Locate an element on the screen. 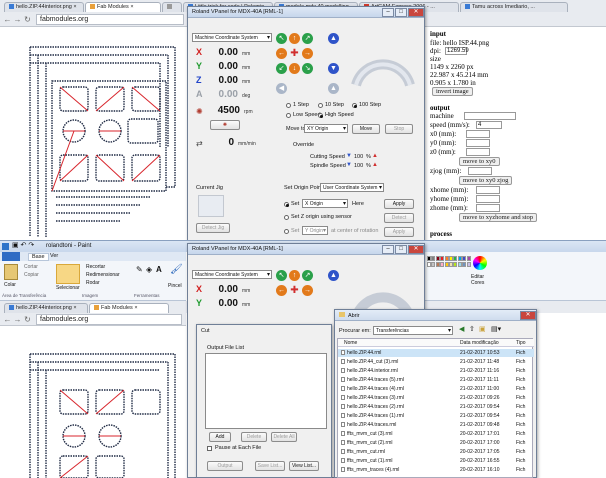 The width and height of the screenshot is (606, 478). paste-icon is located at coordinates (11, 272).